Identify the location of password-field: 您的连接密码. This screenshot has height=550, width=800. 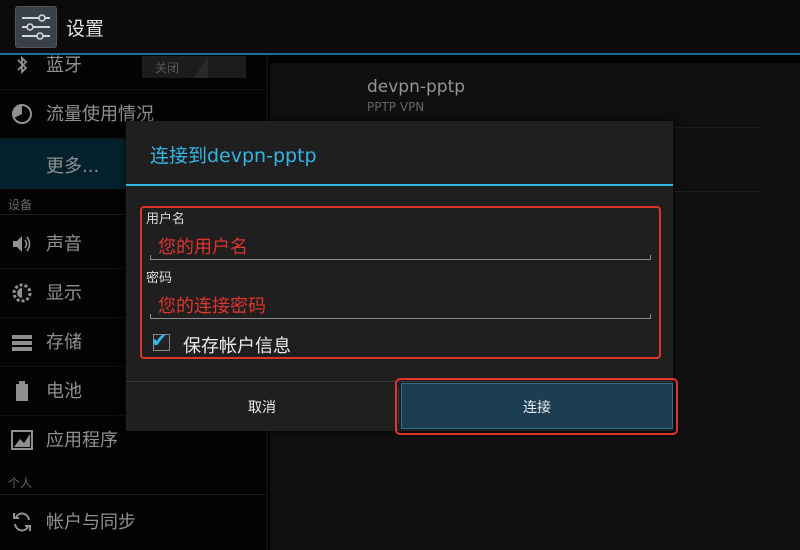
(212, 305).